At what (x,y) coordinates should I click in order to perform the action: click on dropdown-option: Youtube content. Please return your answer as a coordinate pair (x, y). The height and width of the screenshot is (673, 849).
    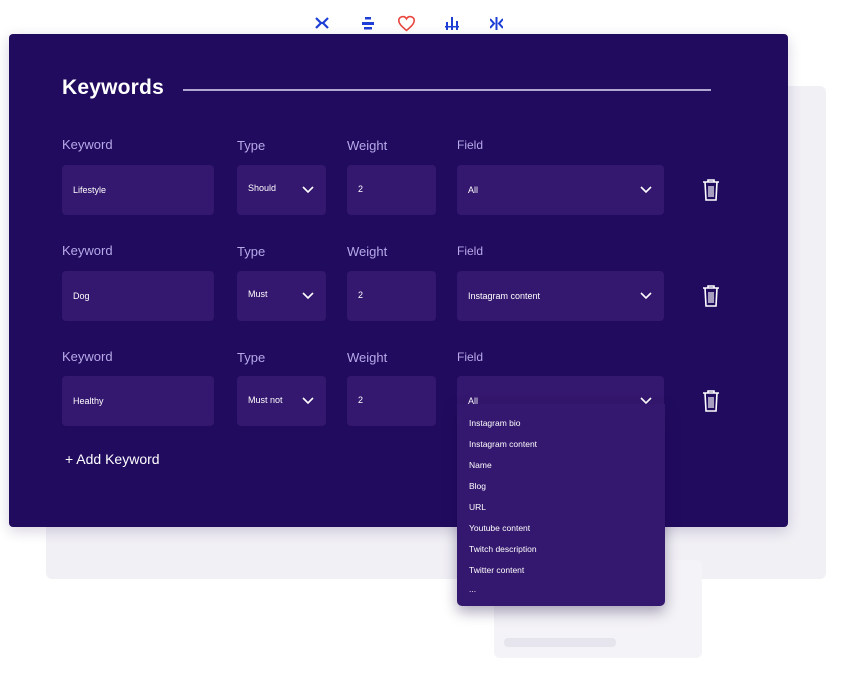
    Looking at the image, I should click on (499, 528).